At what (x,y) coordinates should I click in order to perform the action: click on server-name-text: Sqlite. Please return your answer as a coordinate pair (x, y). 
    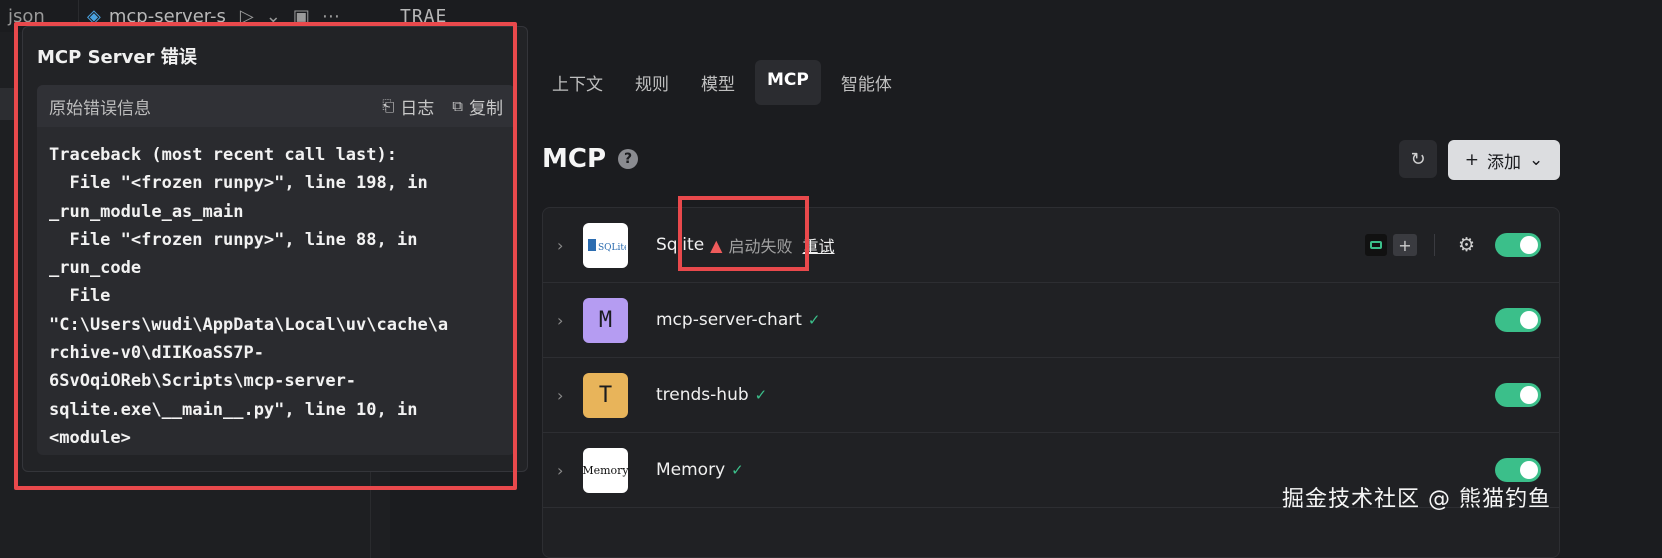
    Looking at the image, I should click on (680, 245).